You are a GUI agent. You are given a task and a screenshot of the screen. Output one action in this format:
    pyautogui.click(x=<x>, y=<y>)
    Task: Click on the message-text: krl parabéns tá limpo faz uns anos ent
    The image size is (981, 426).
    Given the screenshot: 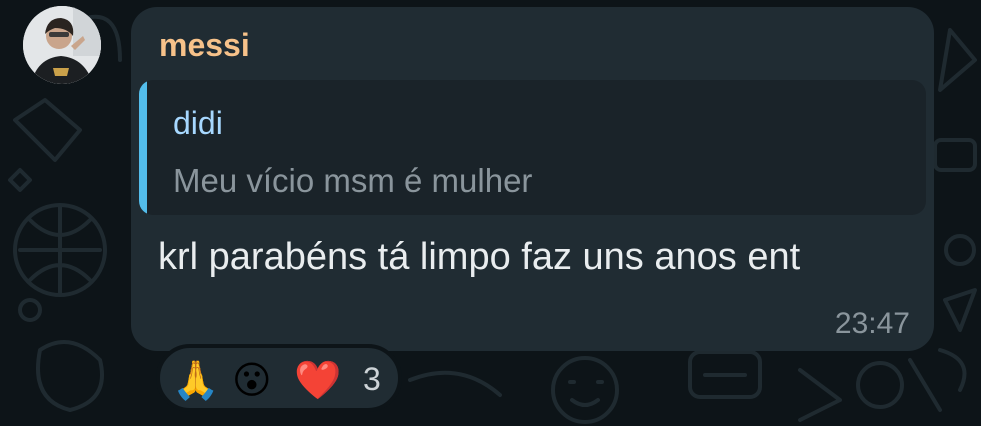 What is the action you would take?
    pyautogui.click(x=479, y=257)
    